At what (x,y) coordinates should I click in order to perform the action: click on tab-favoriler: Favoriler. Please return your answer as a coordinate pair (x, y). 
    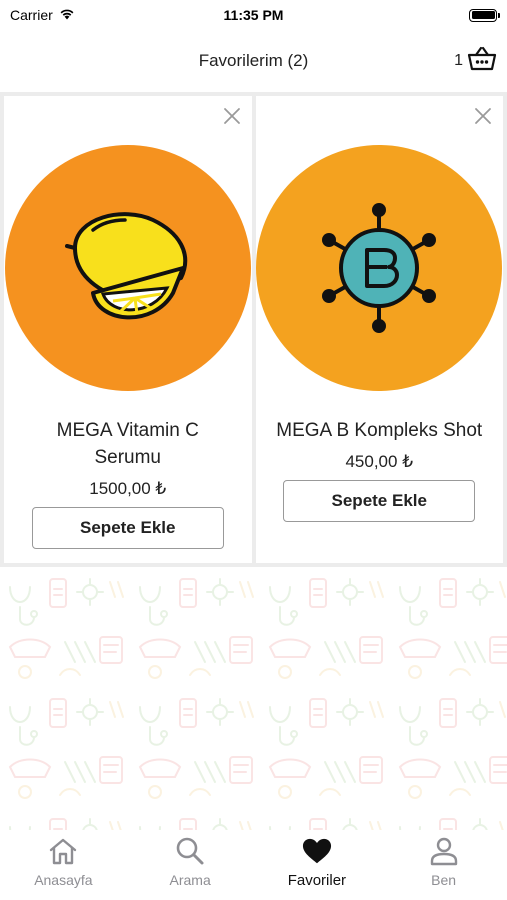
    Looking at the image, I should click on (317, 865).